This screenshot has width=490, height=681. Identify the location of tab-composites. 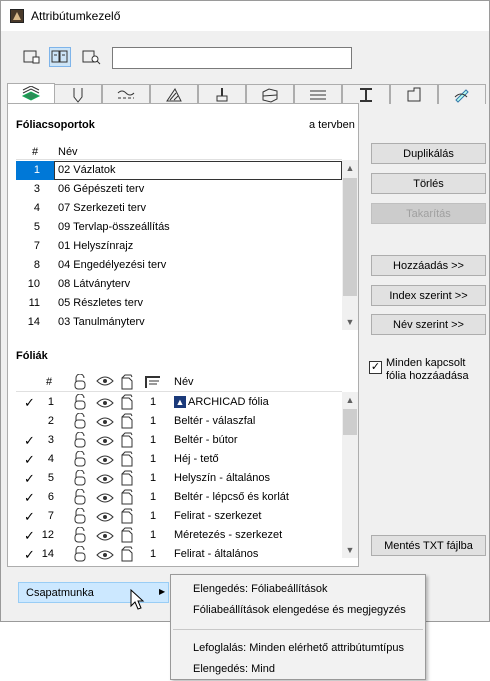
(318, 94).